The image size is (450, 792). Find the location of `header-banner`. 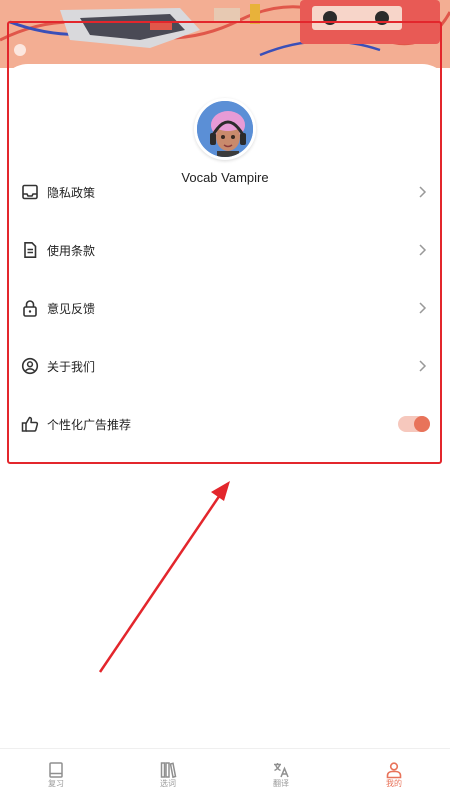

header-banner is located at coordinates (225, 34).